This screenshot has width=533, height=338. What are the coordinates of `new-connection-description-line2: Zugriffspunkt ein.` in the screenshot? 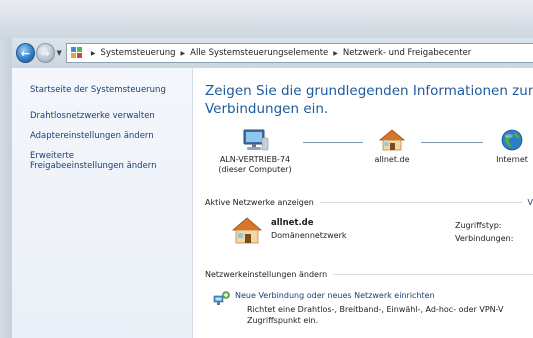 It's located at (283, 320).